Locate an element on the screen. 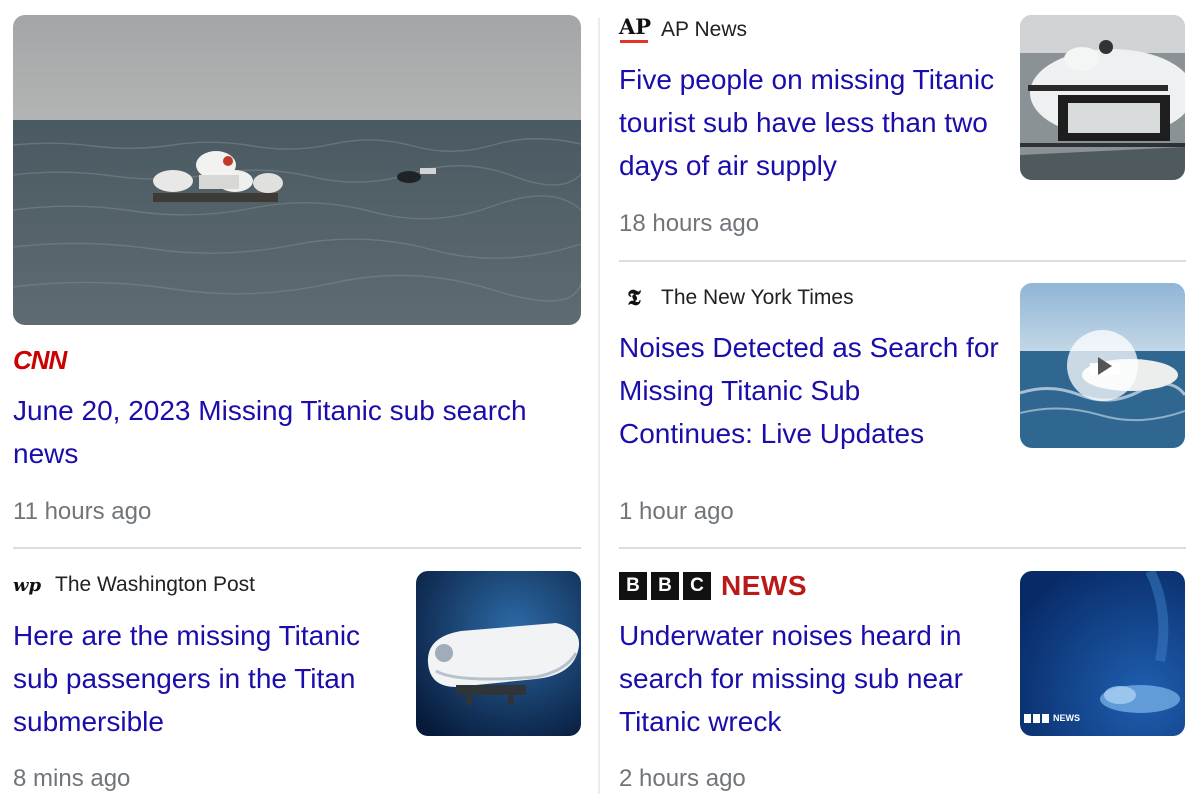 Image resolution: width=1200 pixels, height=808 pixels. nyt-source-row: 𝕿 The New York Times is located at coordinates (736, 298).